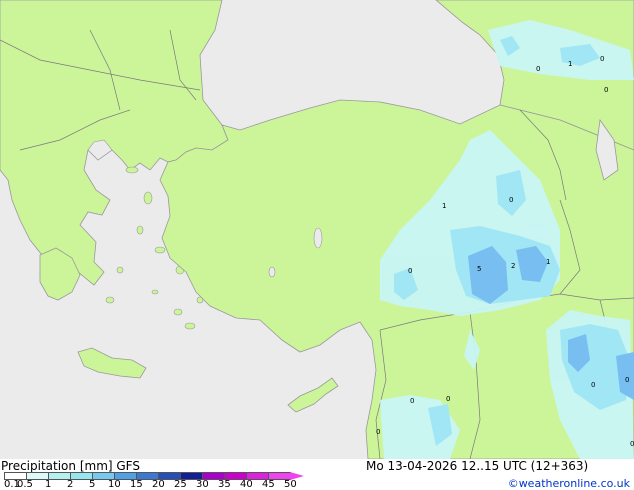  Describe the element at coordinates (136, 484) in the screenshot. I see `scale-tick-label: 15` at that location.